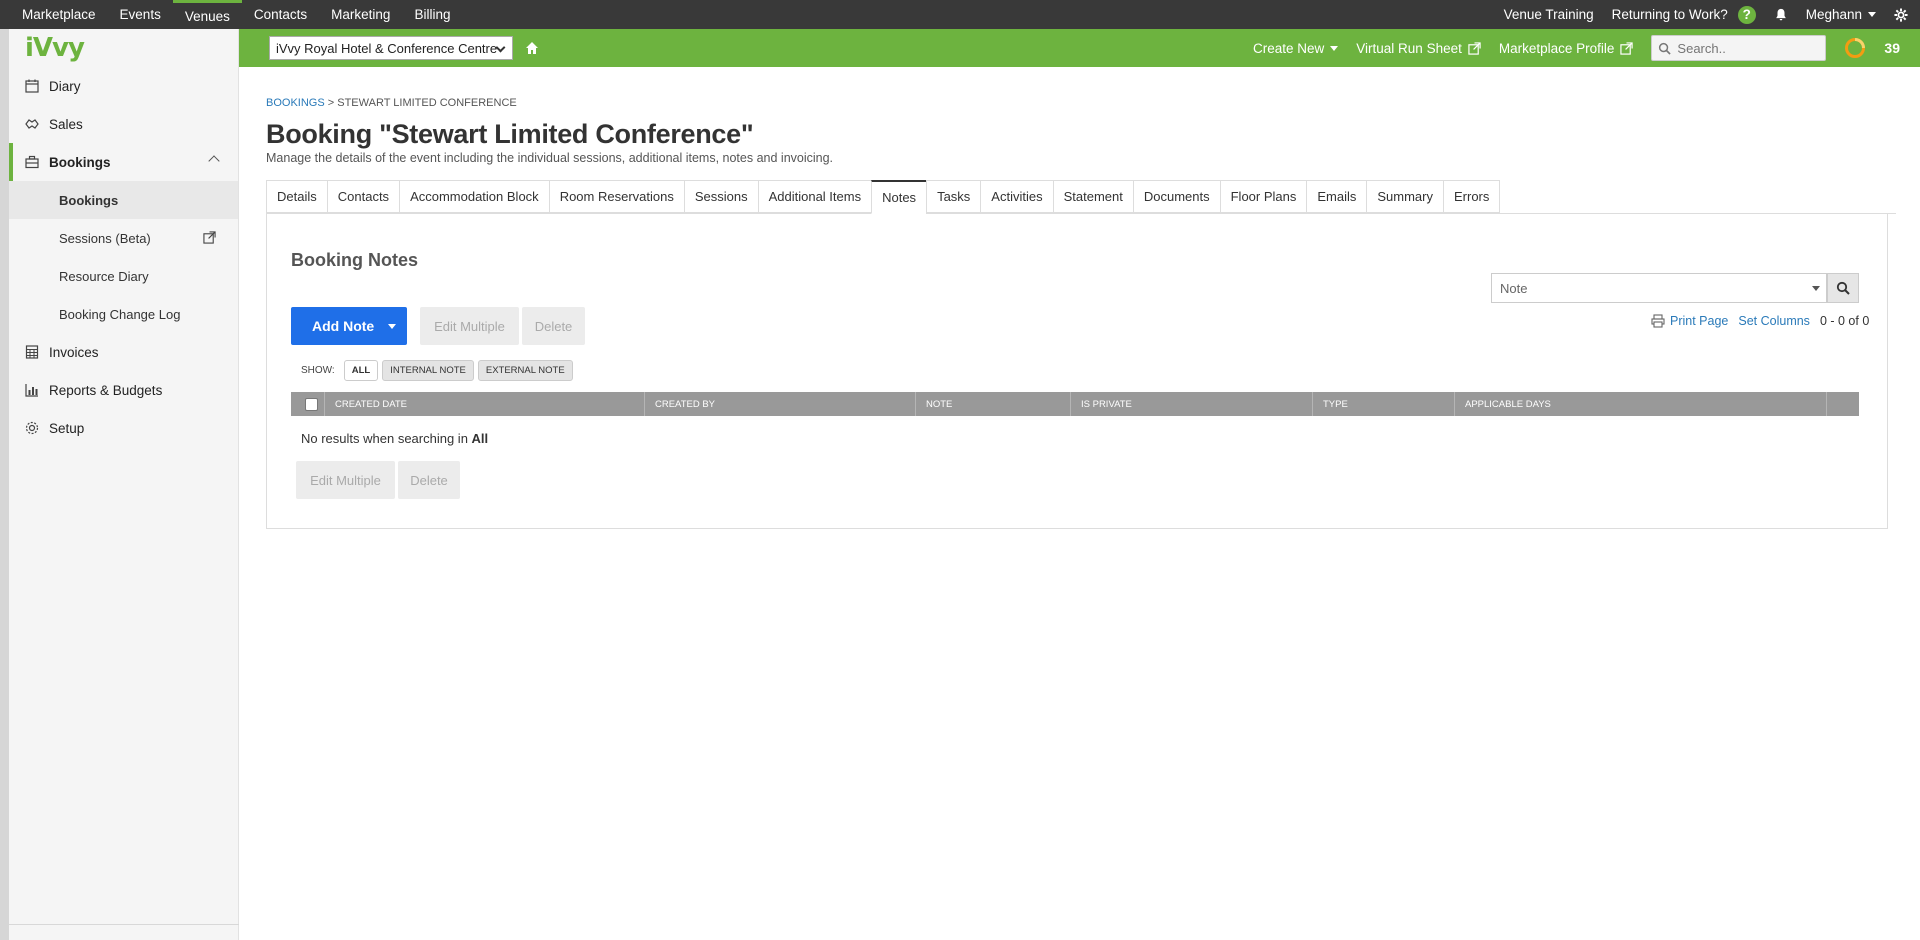  What do you see at coordinates (1384, 404) in the screenshot?
I see `column-type: TYPE` at bounding box center [1384, 404].